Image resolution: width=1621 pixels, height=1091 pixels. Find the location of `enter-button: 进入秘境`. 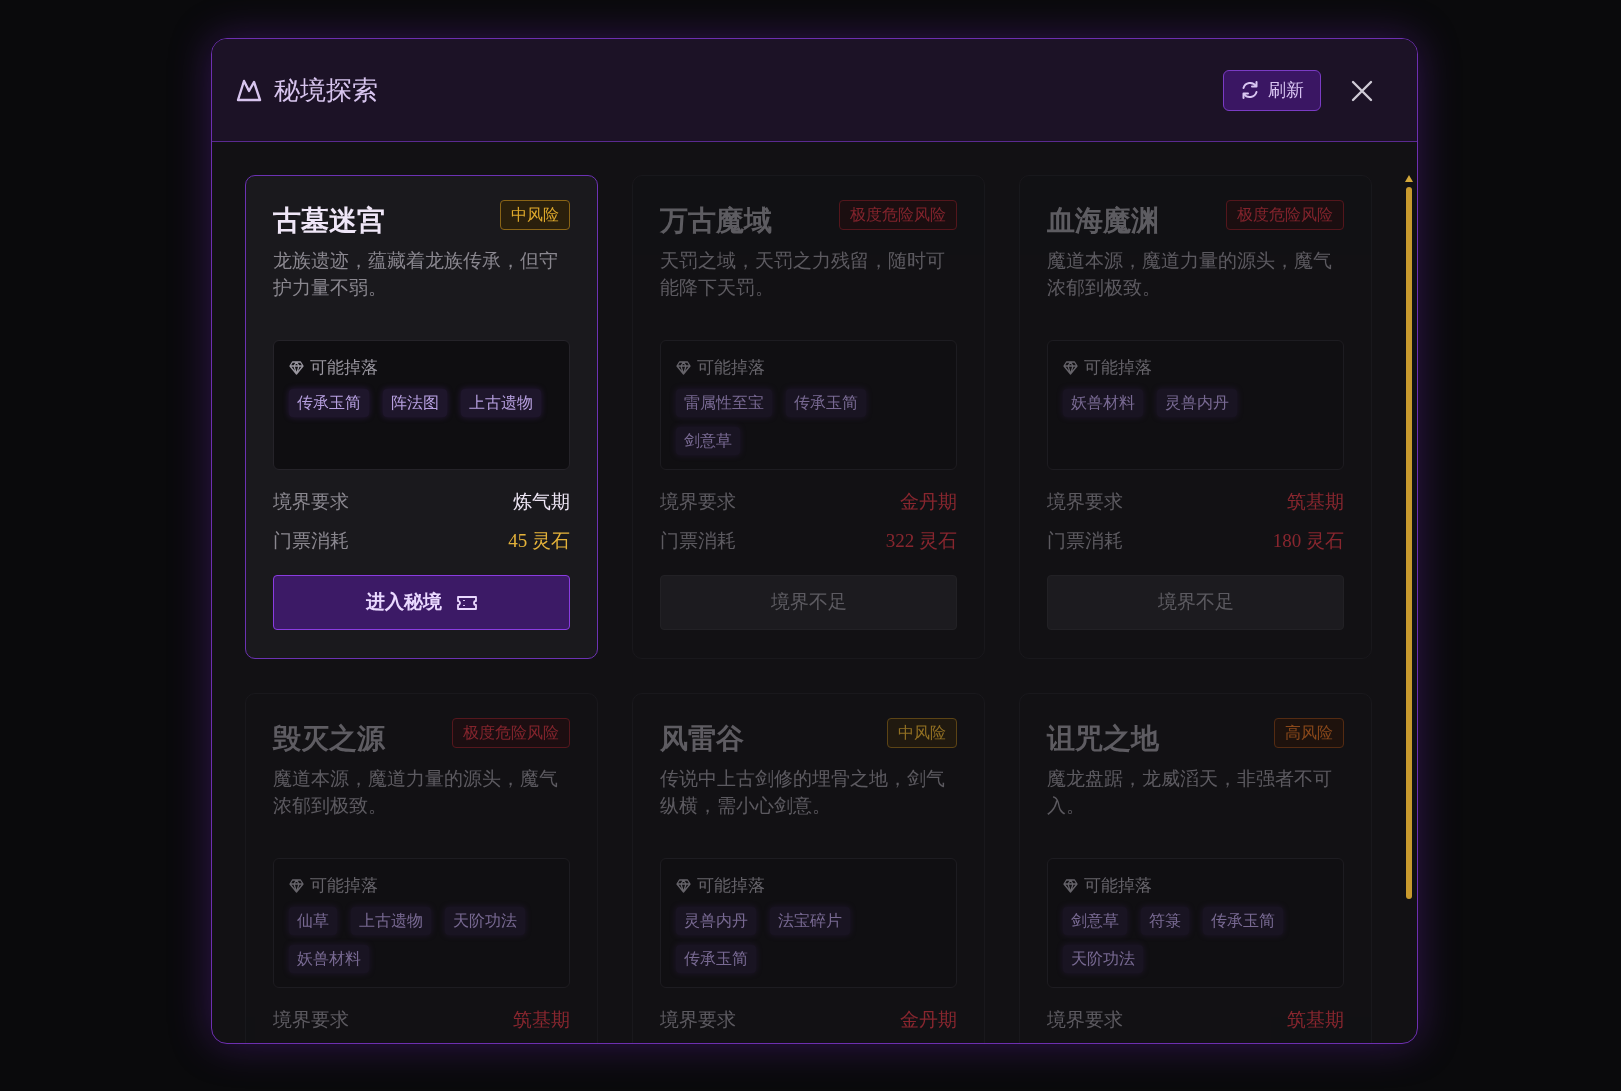

enter-button: 进入秘境 is located at coordinates (421, 602).